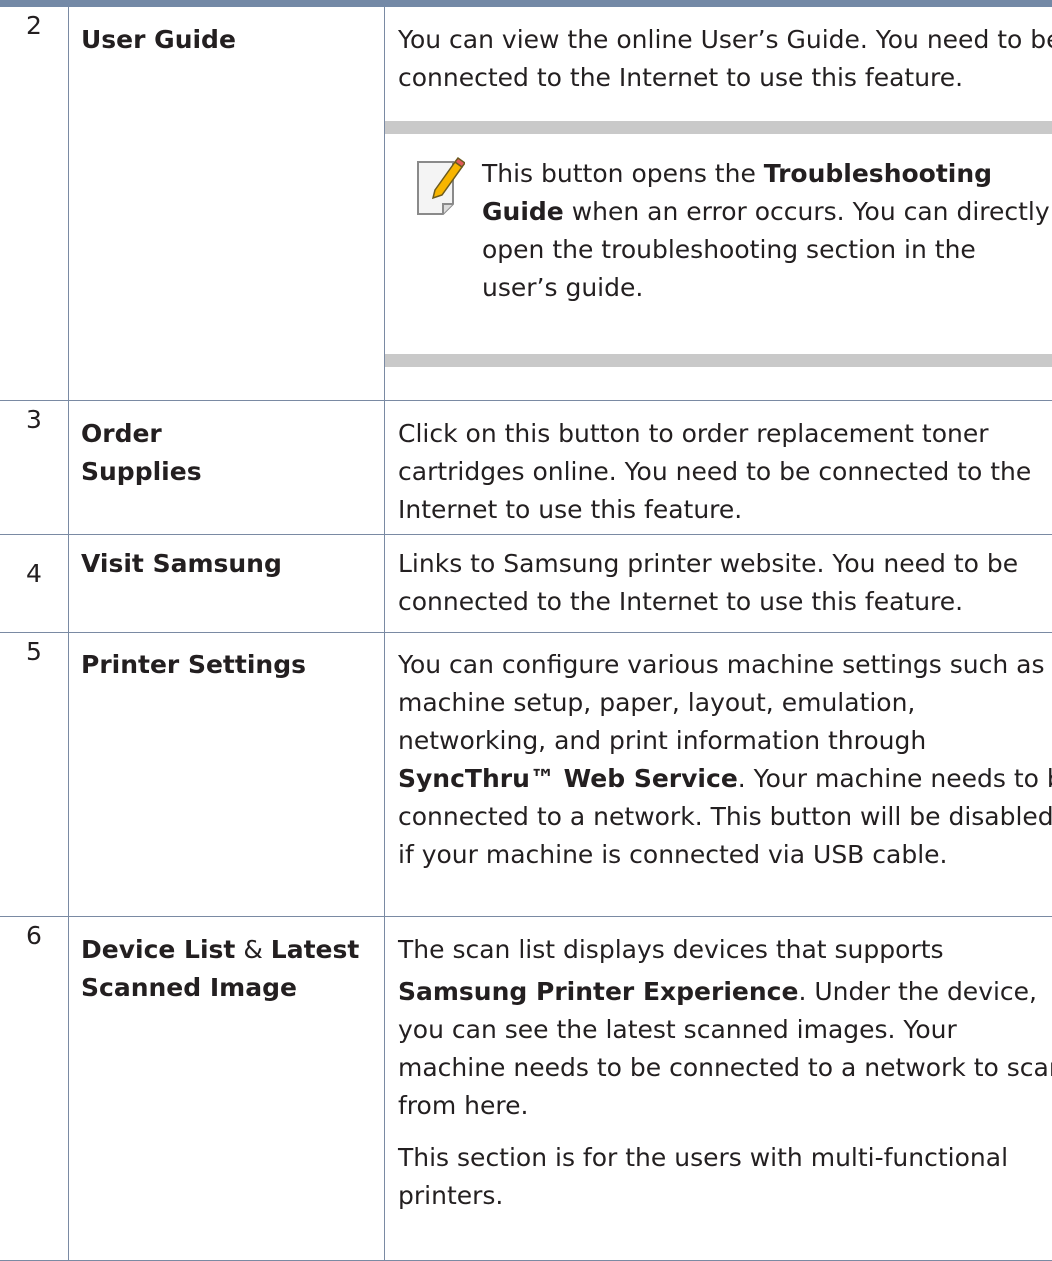 This screenshot has height=1261, width=1052. Describe the element at coordinates (918, 991) in the screenshot. I see `description-run: . Under the device,` at that location.